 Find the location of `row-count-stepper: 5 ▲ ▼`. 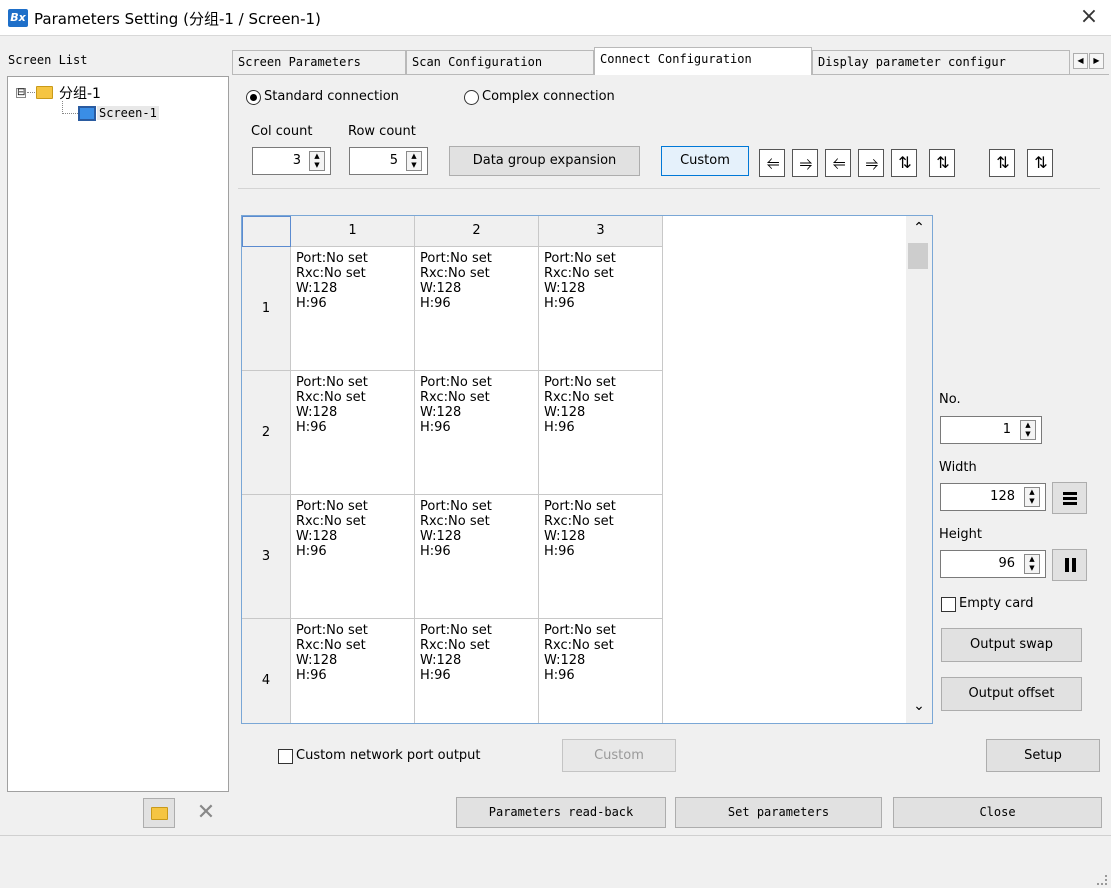

row-count-stepper: 5 ▲ ▼ is located at coordinates (388, 161).